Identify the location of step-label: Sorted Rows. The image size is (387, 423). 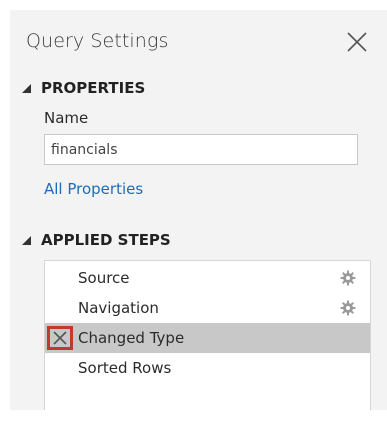
(125, 368).